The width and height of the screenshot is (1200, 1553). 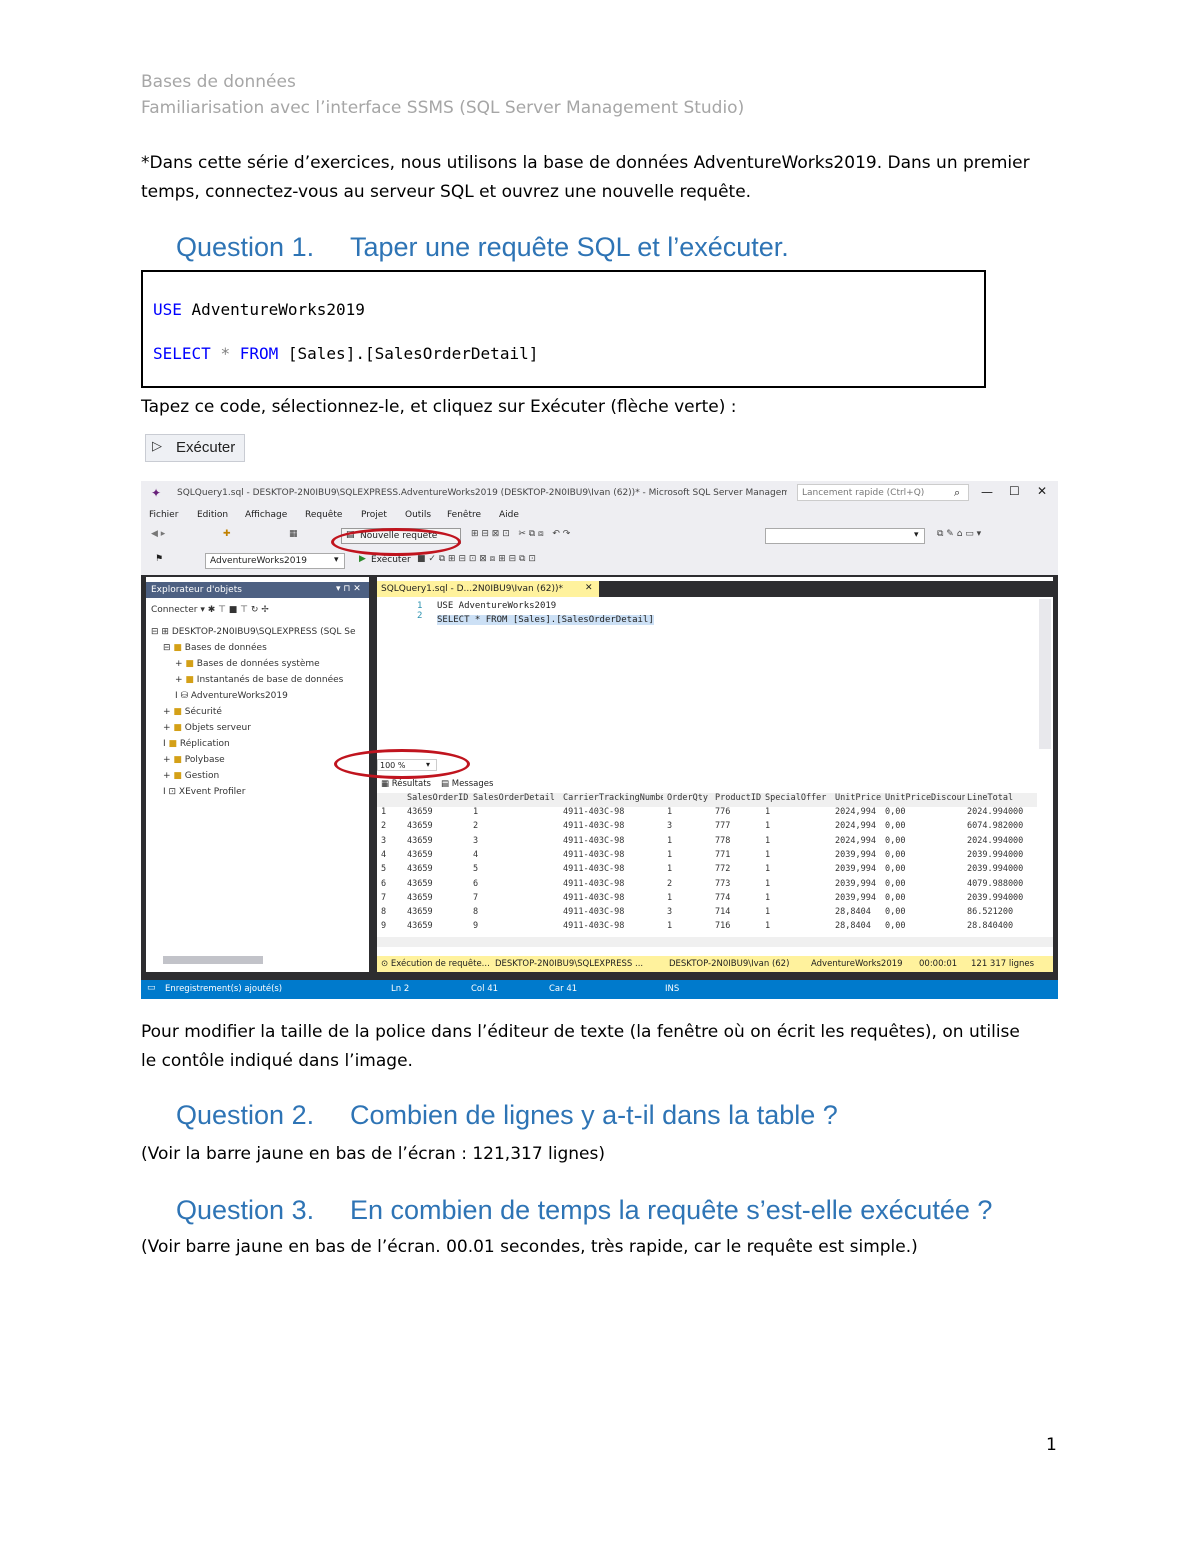 What do you see at coordinates (383, 926) in the screenshot?
I see `row-number: 9` at bounding box center [383, 926].